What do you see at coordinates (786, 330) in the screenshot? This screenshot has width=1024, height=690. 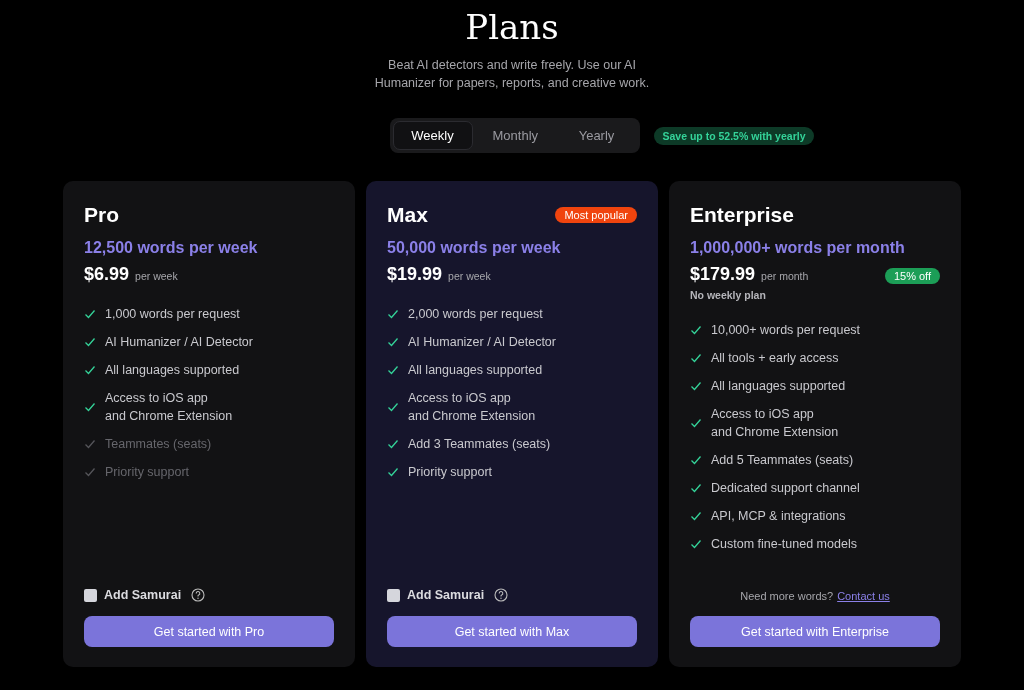 I see `feature-text: 10,000+ words per request` at bounding box center [786, 330].